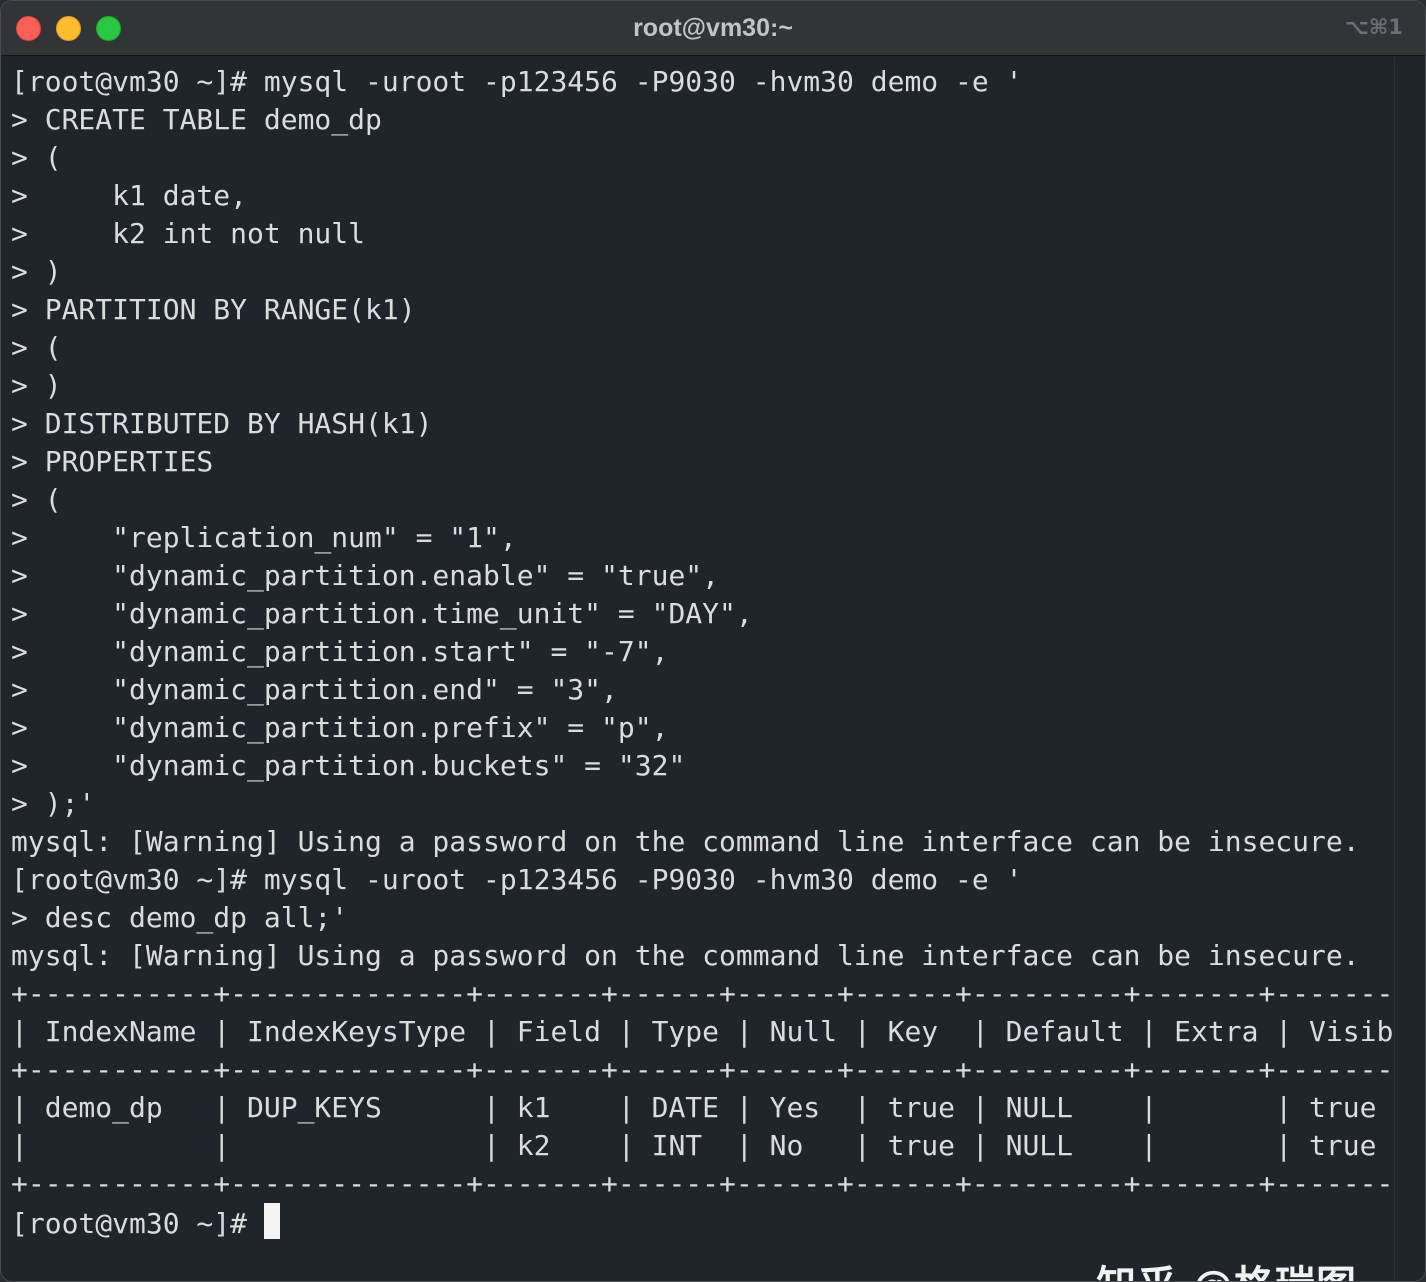  What do you see at coordinates (271, 1221) in the screenshot?
I see `text-cursor` at bounding box center [271, 1221].